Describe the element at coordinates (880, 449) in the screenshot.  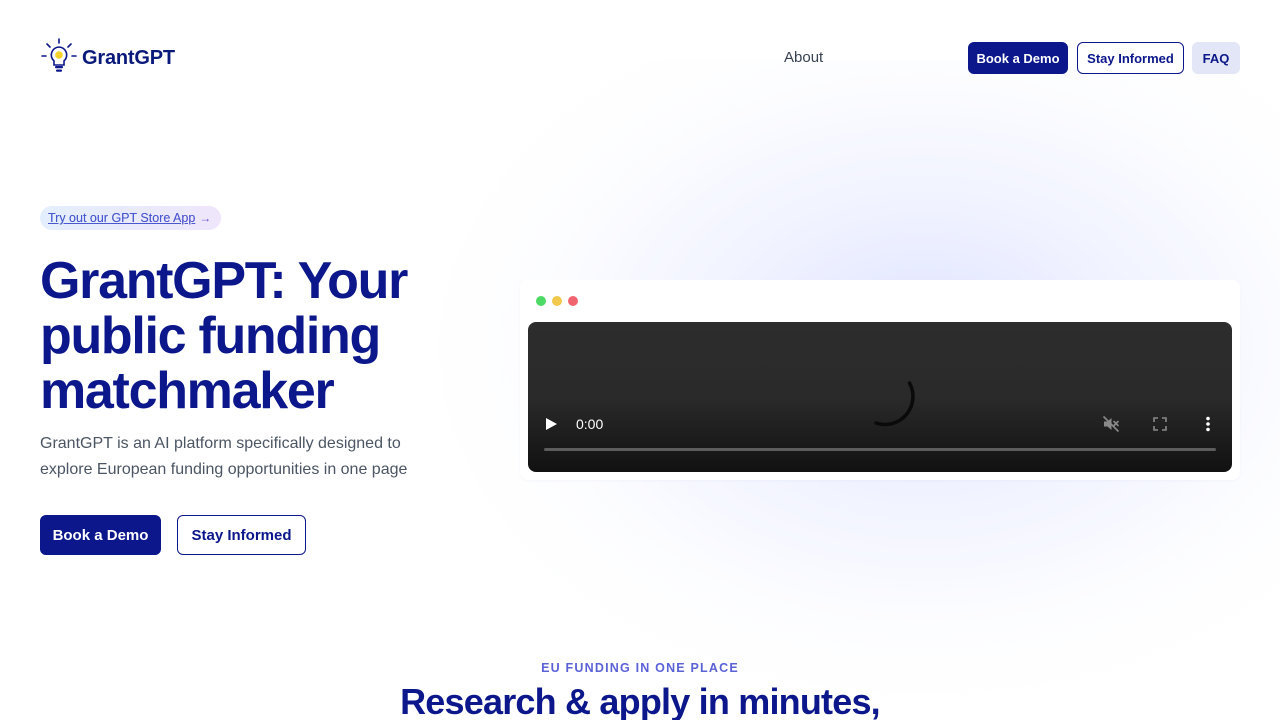
I see `video-progress-bar` at that location.